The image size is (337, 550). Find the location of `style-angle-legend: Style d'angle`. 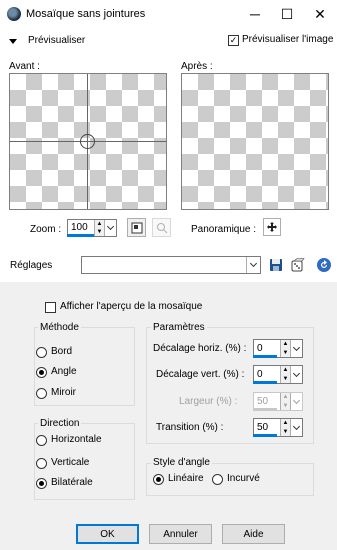

style-angle-legend: Style d'angle is located at coordinates (181, 463).